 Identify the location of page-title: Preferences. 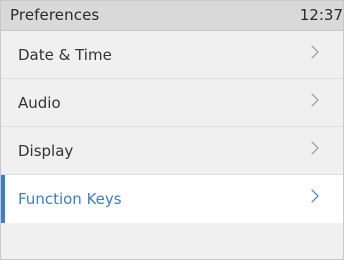
(55, 15).